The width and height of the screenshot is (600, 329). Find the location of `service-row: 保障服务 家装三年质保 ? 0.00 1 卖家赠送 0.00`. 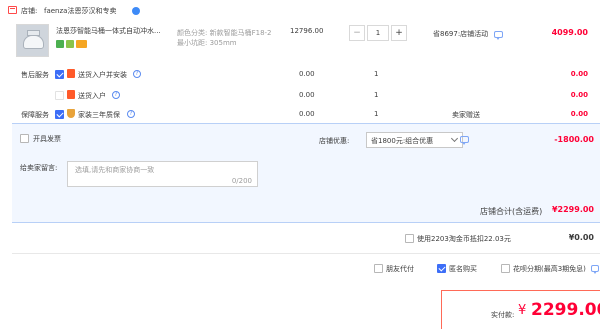

service-row: 保障服务 家装三年质保 ? 0.00 1 卖家赠送 0.00 is located at coordinates (300, 114).